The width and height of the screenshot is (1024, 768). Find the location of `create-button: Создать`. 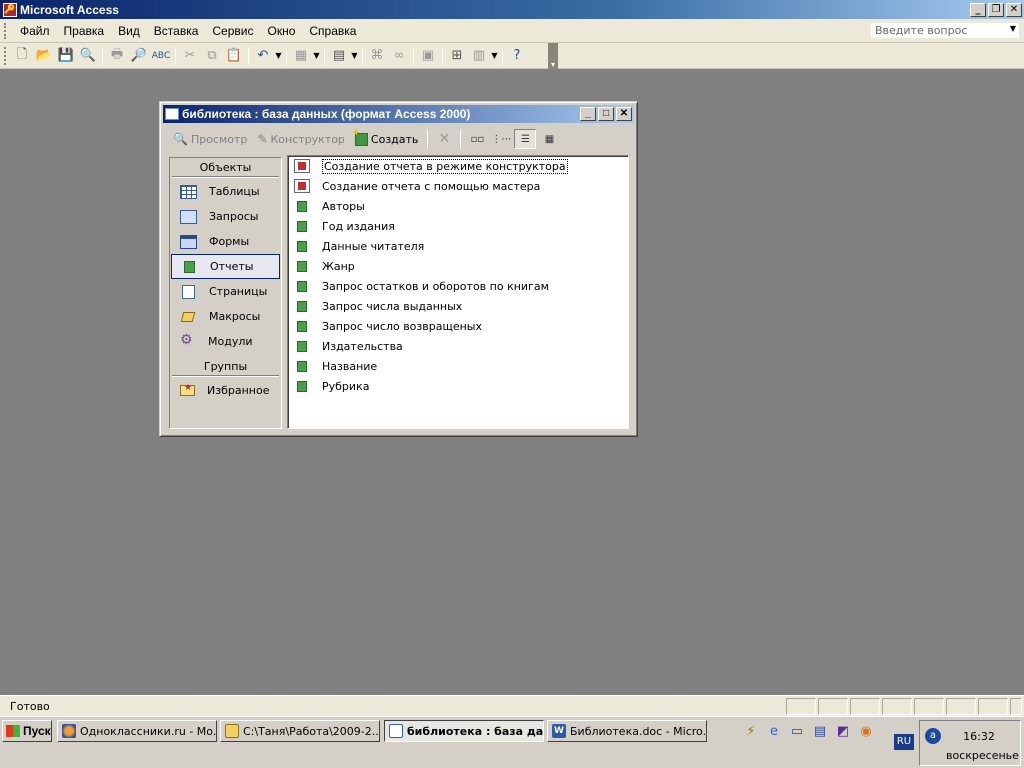

create-button: Создать is located at coordinates (387, 139).